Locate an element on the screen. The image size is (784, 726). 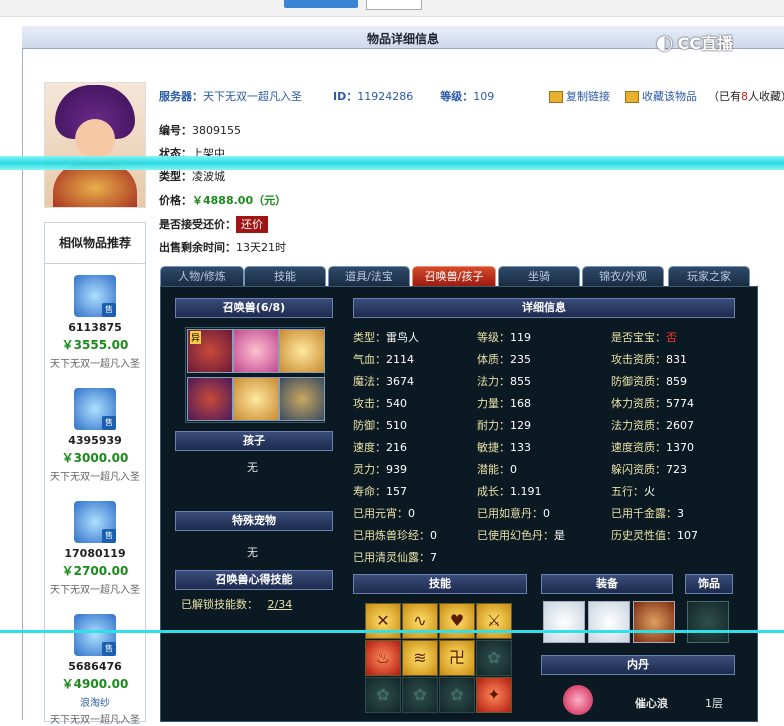
attribute-value: 3 is located at coordinates (680, 513).